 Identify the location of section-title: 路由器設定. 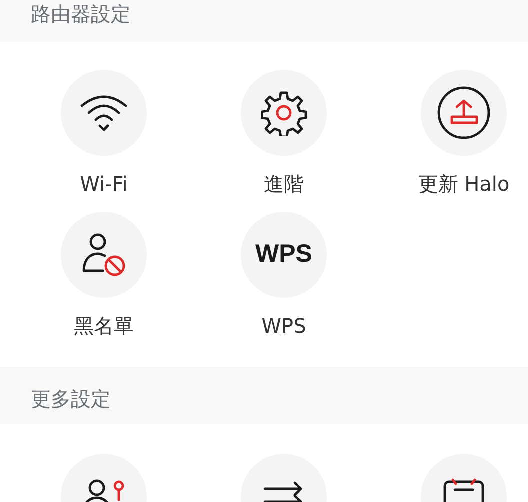
(81, 14).